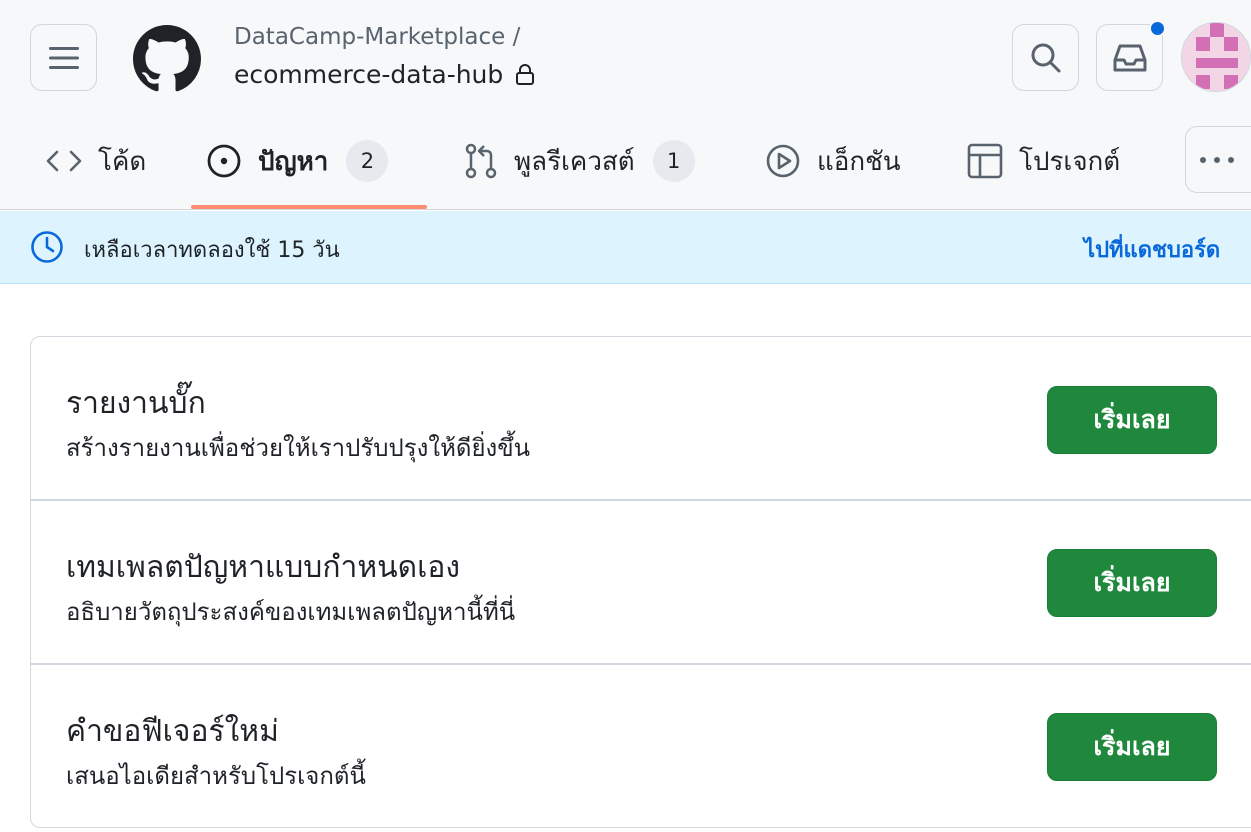 This screenshot has width=1251, height=832. What do you see at coordinates (368, 74) in the screenshot?
I see `repo-name-label: ecommerce-data-hub` at bounding box center [368, 74].